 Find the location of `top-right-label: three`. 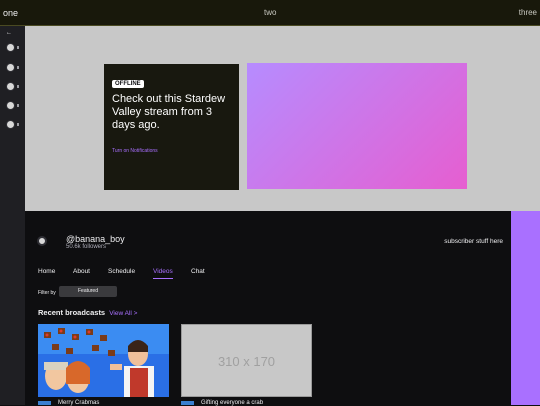

top-right-label: three is located at coordinates (528, 12).